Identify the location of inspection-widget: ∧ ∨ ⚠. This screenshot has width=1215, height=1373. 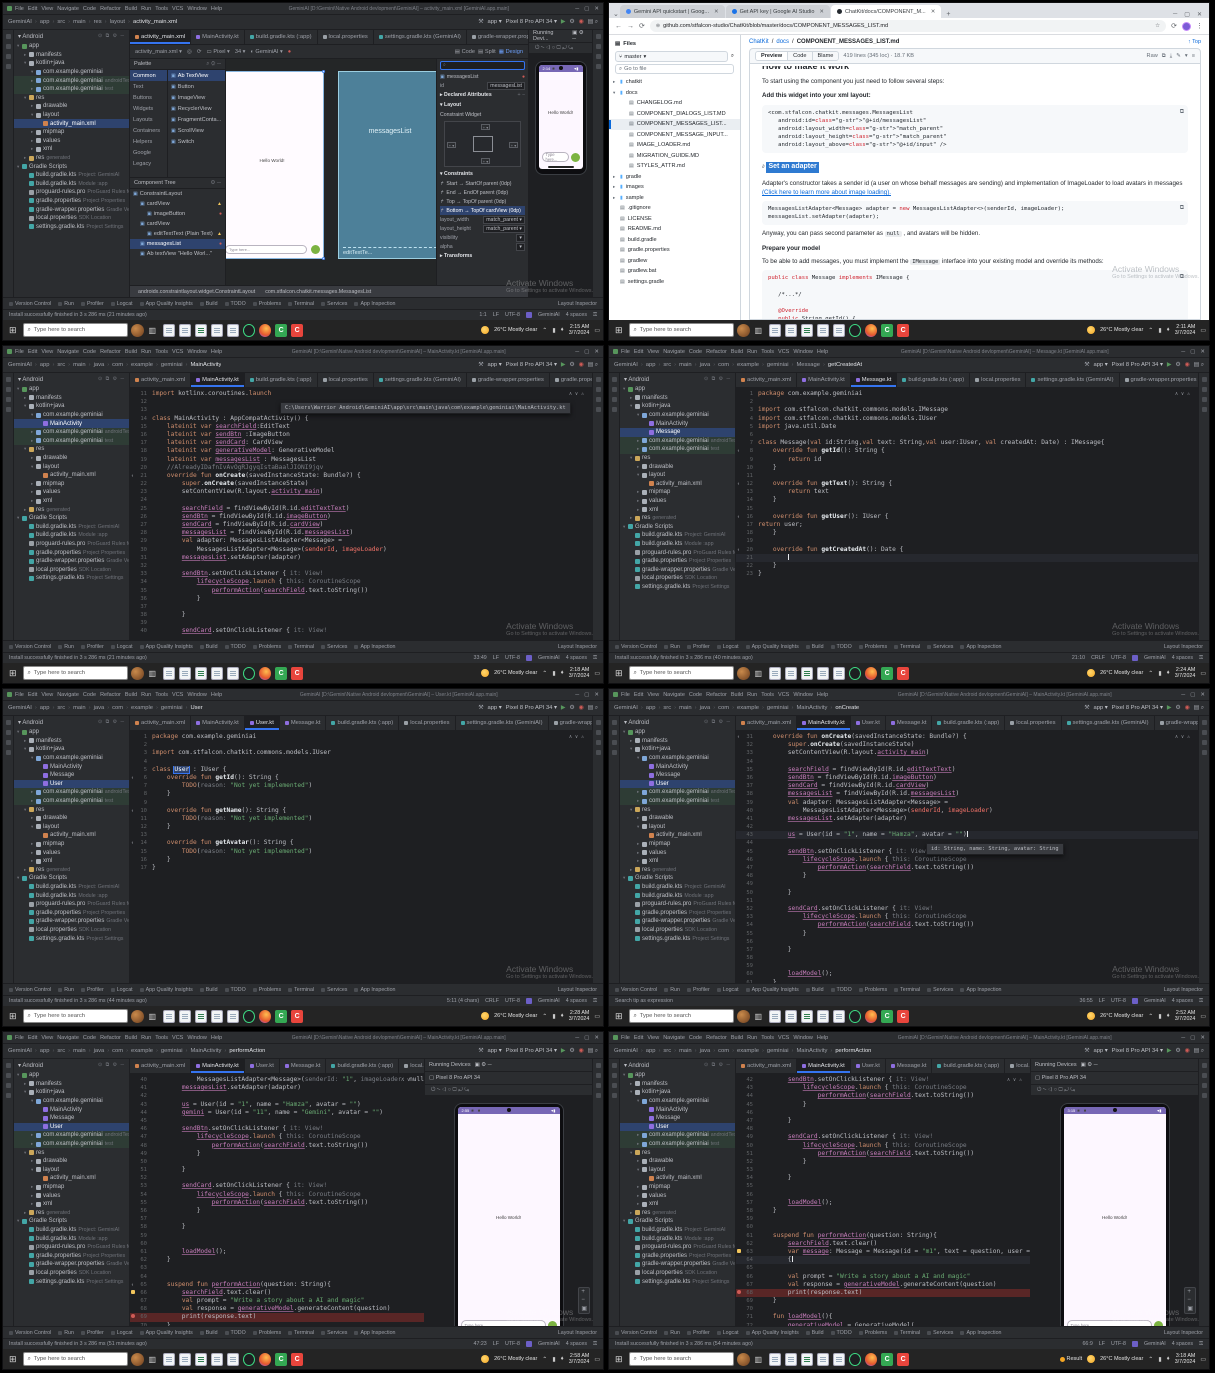
(576, 737).